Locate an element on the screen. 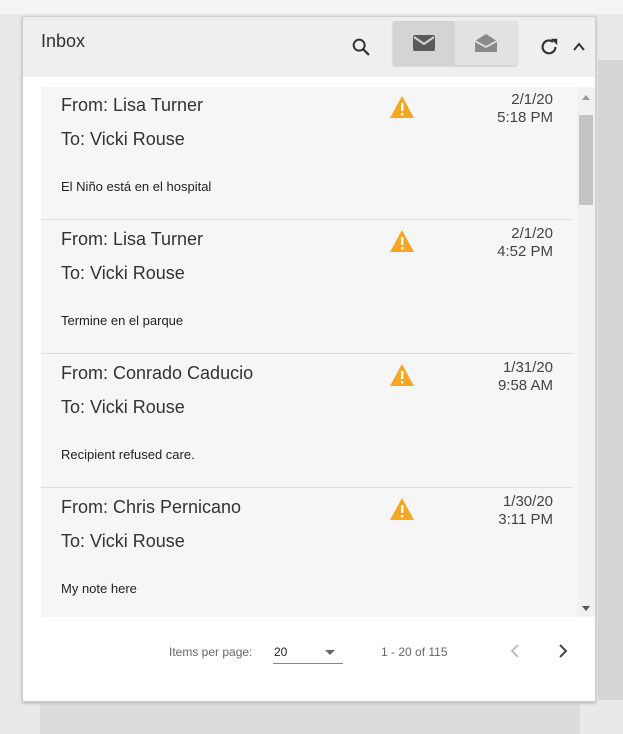 This screenshot has height=734, width=623. message-list-scrollbar is located at coordinates (586, 352).